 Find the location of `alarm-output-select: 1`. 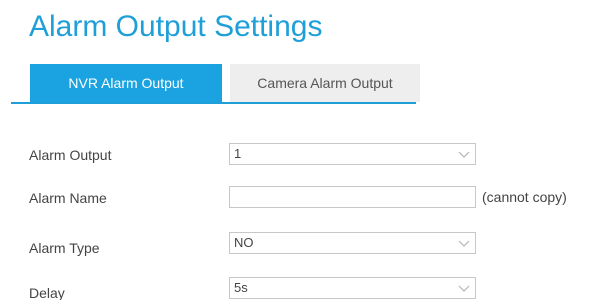

alarm-output-select: 1 is located at coordinates (352, 154).